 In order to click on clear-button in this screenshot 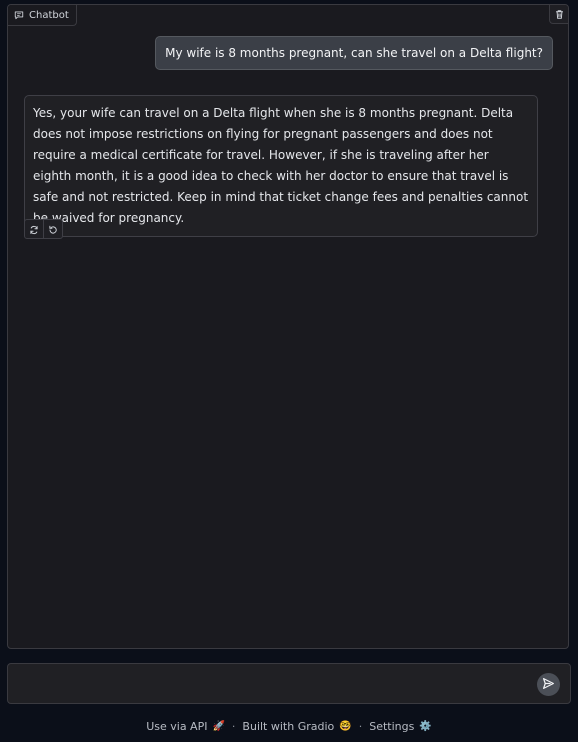, I will do `click(558, 14)`.